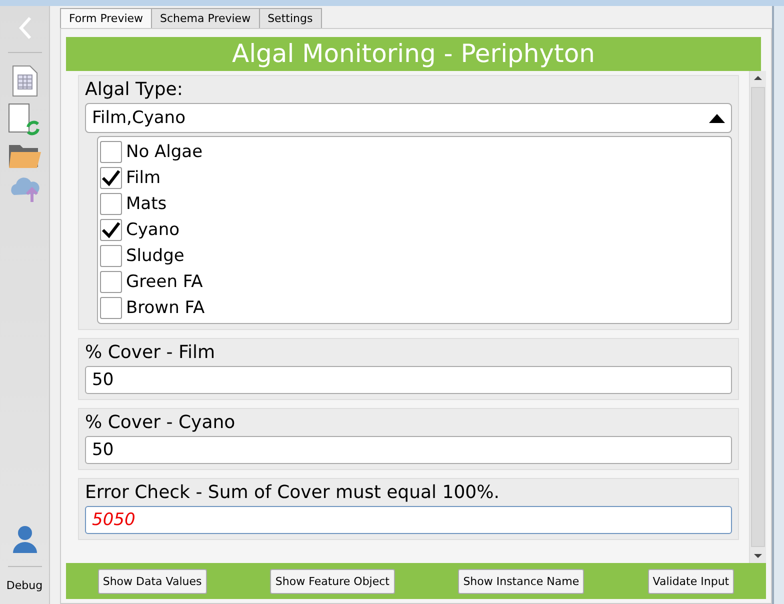 The image size is (784, 604). Describe the element at coordinates (25, 539) in the screenshot. I see `user-icon` at that location.